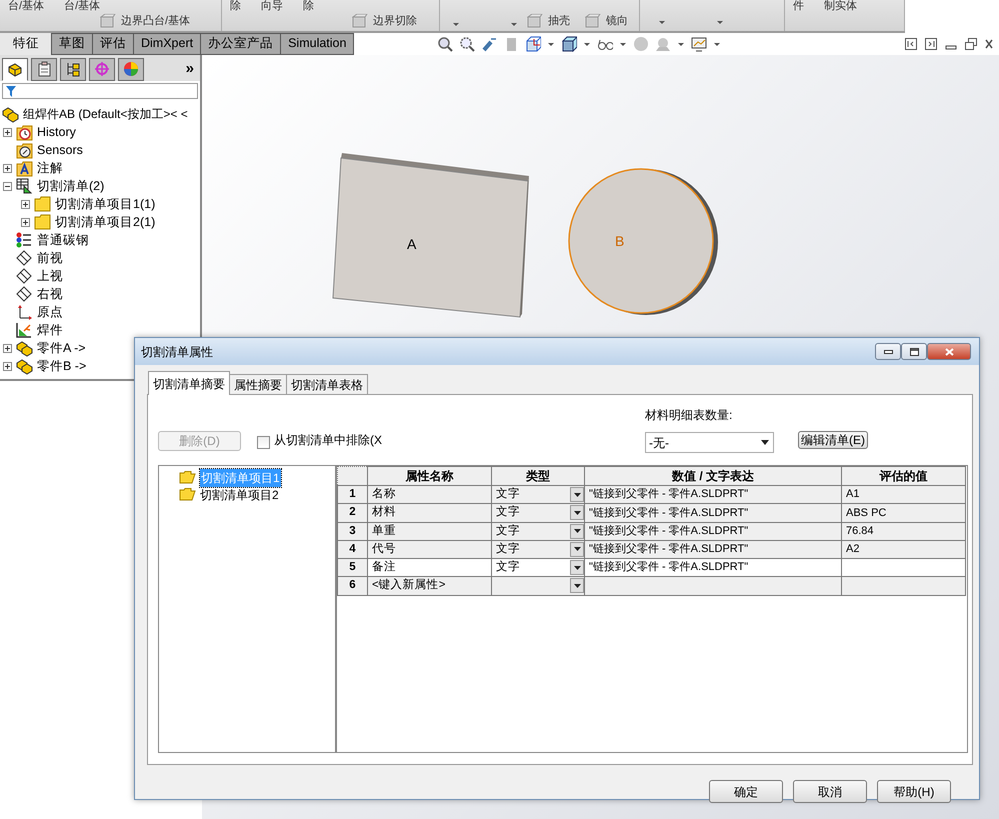  What do you see at coordinates (830, 791) in the screenshot?
I see `dialog-button: 取消` at bounding box center [830, 791].